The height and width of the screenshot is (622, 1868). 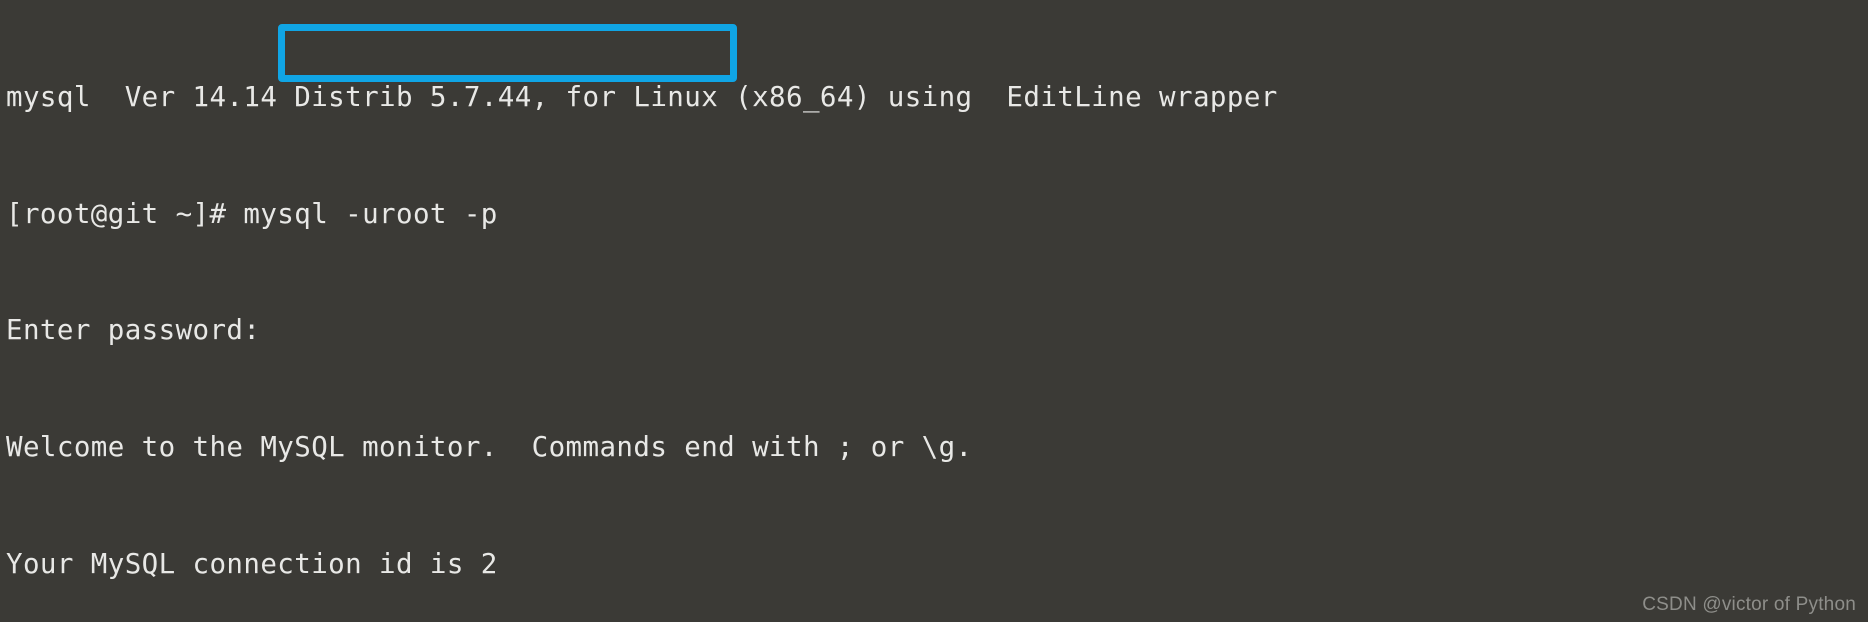 What do you see at coordinates (1749, 604) in the screenshot?
I see `watermark-label: CSDN @victor of Python` at bounding box center [1749, 604].